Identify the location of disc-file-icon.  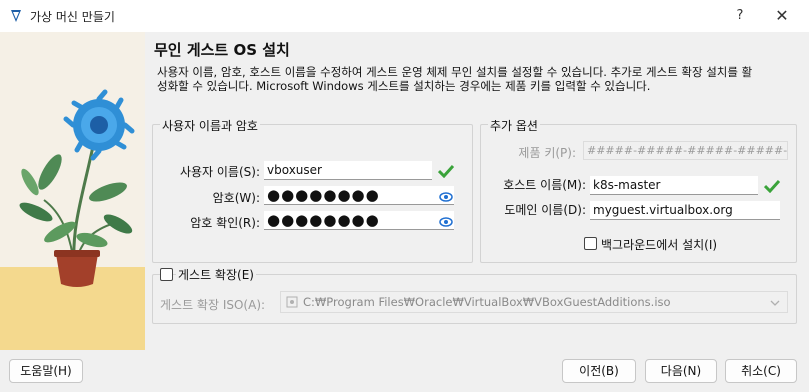
(292, 302).